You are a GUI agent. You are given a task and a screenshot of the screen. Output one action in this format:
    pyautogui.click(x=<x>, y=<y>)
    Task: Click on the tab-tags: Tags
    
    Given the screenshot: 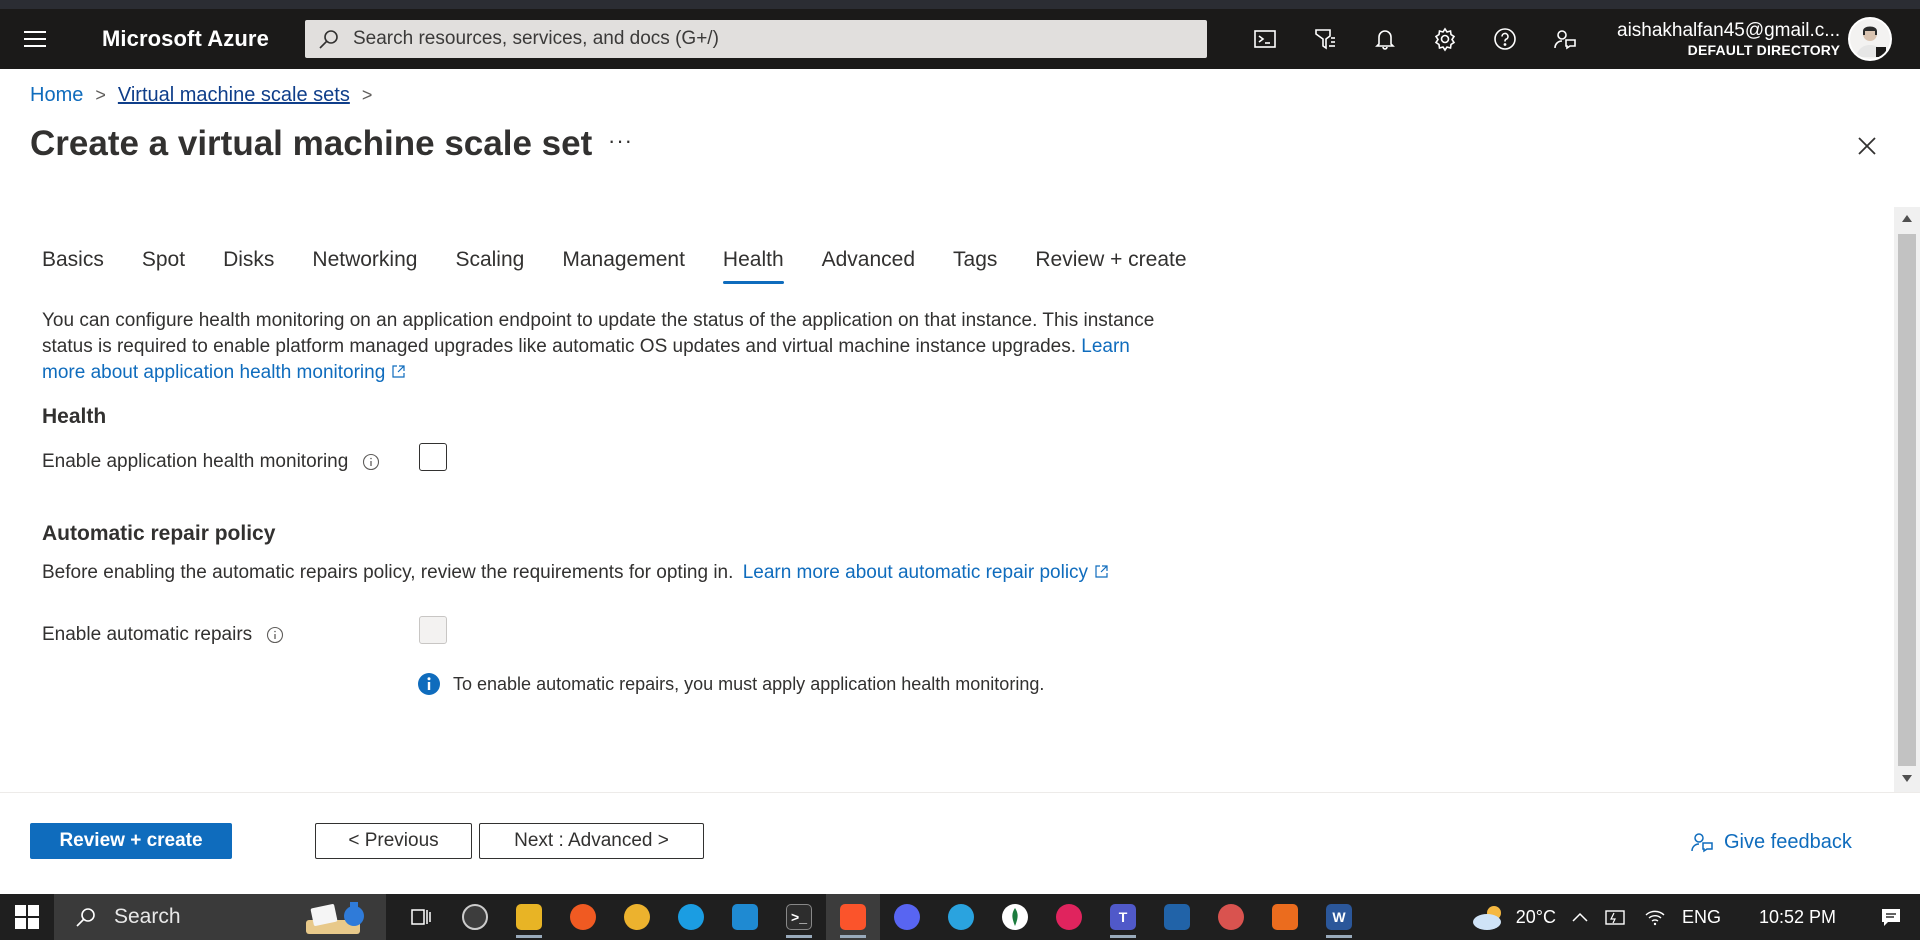 What is the action you would take?
    pyautogui.click(x=975, y=267)
    